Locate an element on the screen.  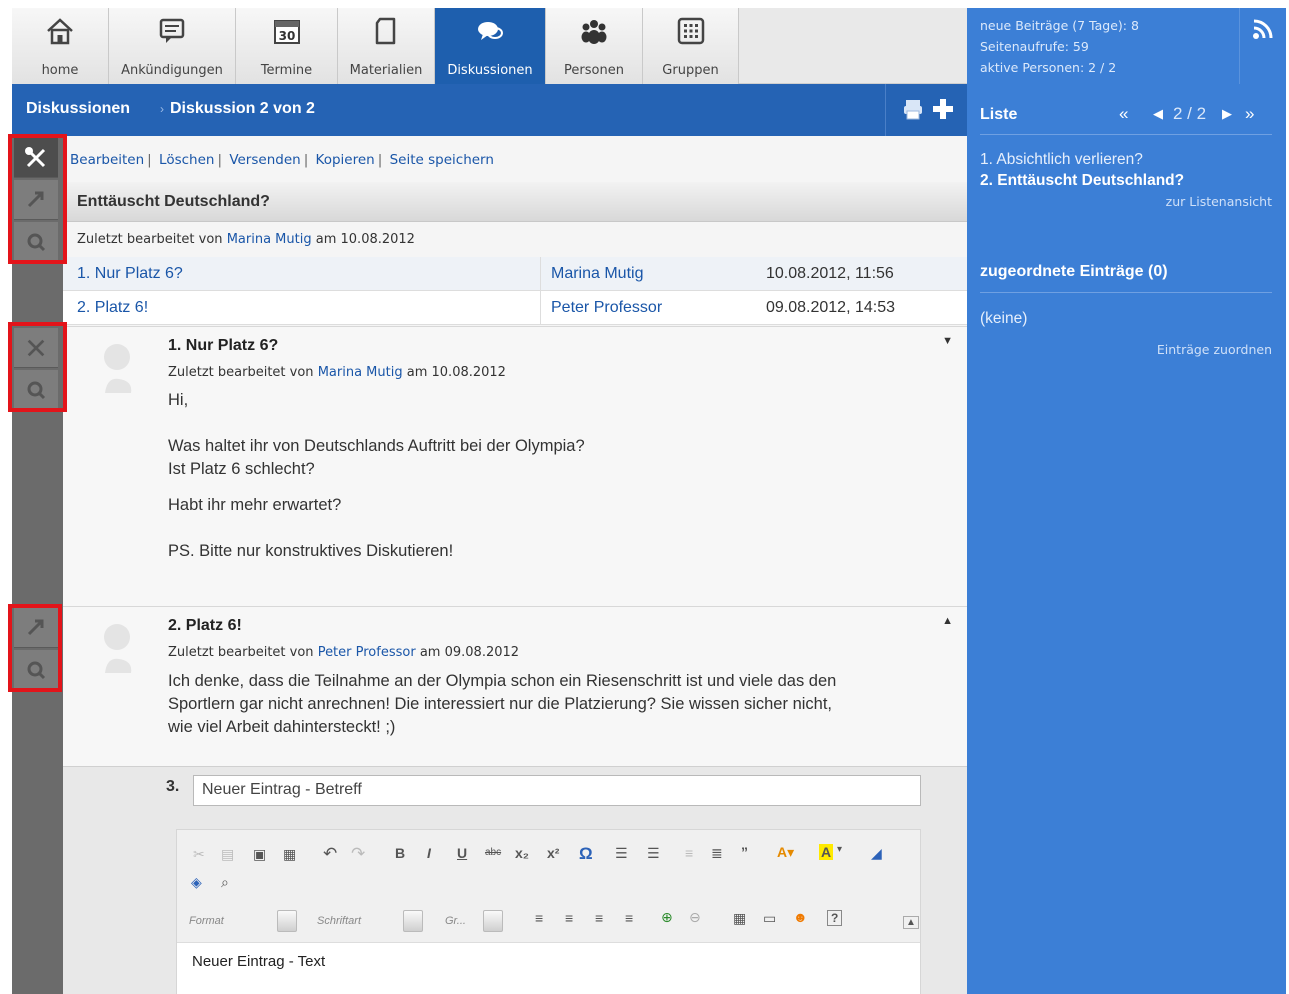
numbered-list-icon: ☰ is located at coordinates (621, 853).